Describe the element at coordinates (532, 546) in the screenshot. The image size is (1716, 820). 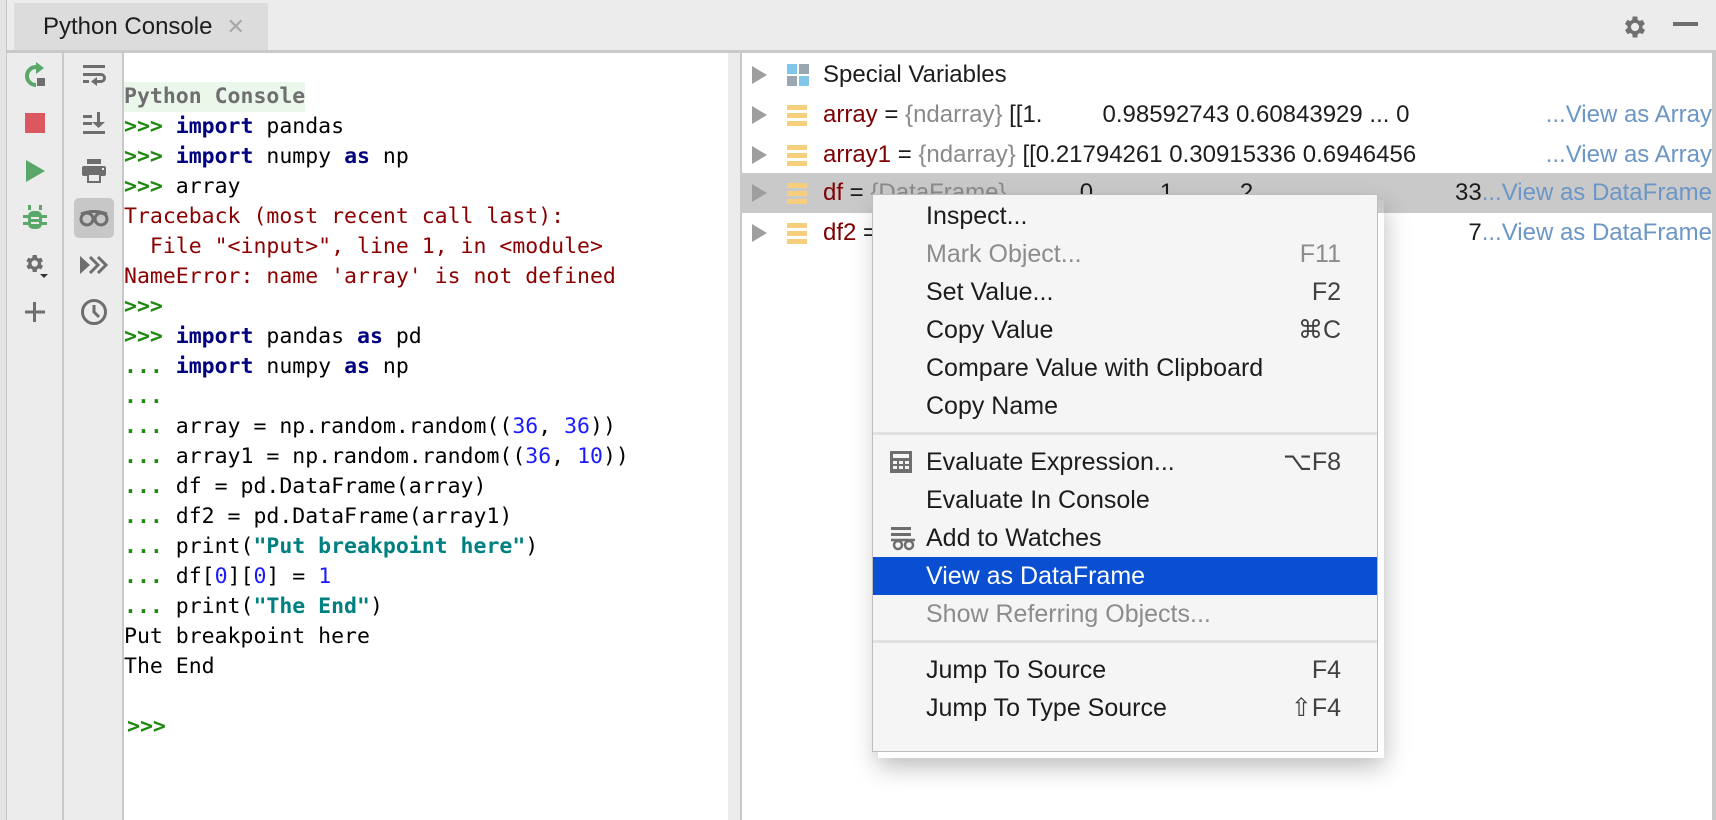
I see `console-text: )` at that location.